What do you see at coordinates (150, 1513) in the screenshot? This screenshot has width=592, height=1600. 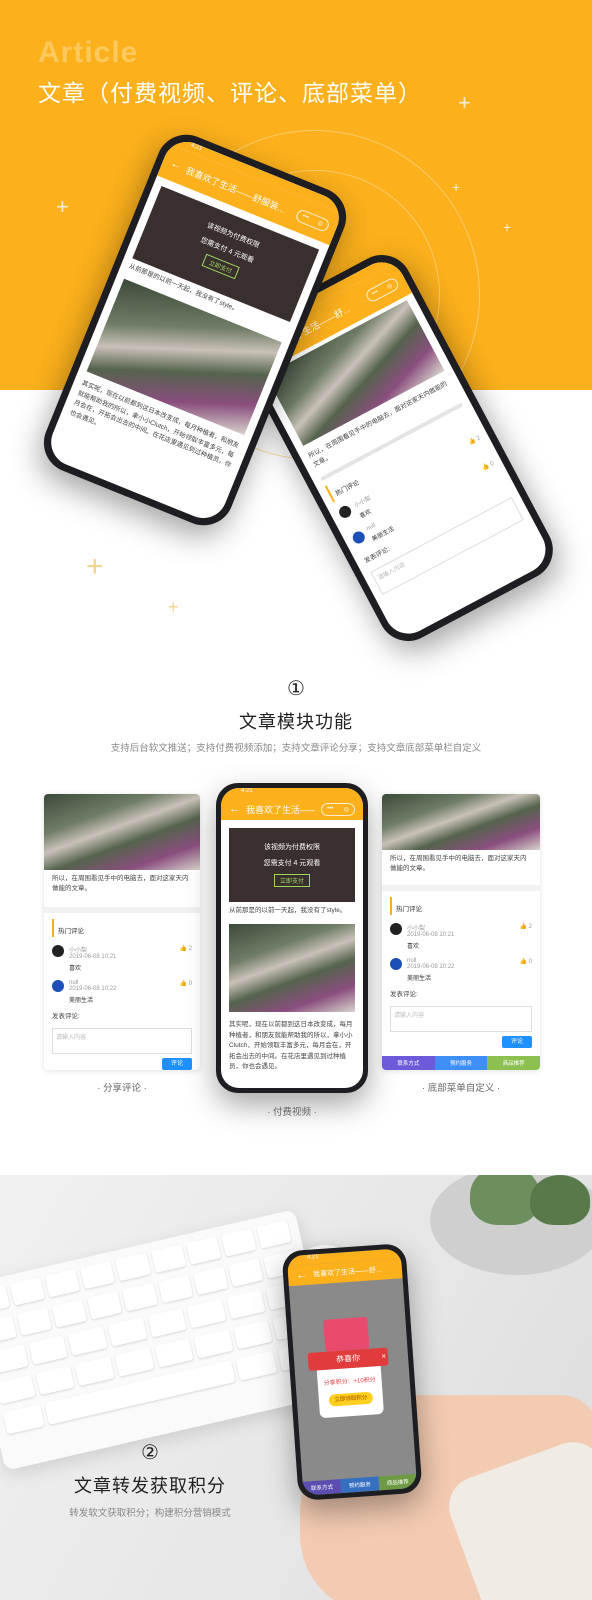 I see `section2-subtitle: 转发软文获取积分；构建积分营销模式` at bounding box center [150, 1513].